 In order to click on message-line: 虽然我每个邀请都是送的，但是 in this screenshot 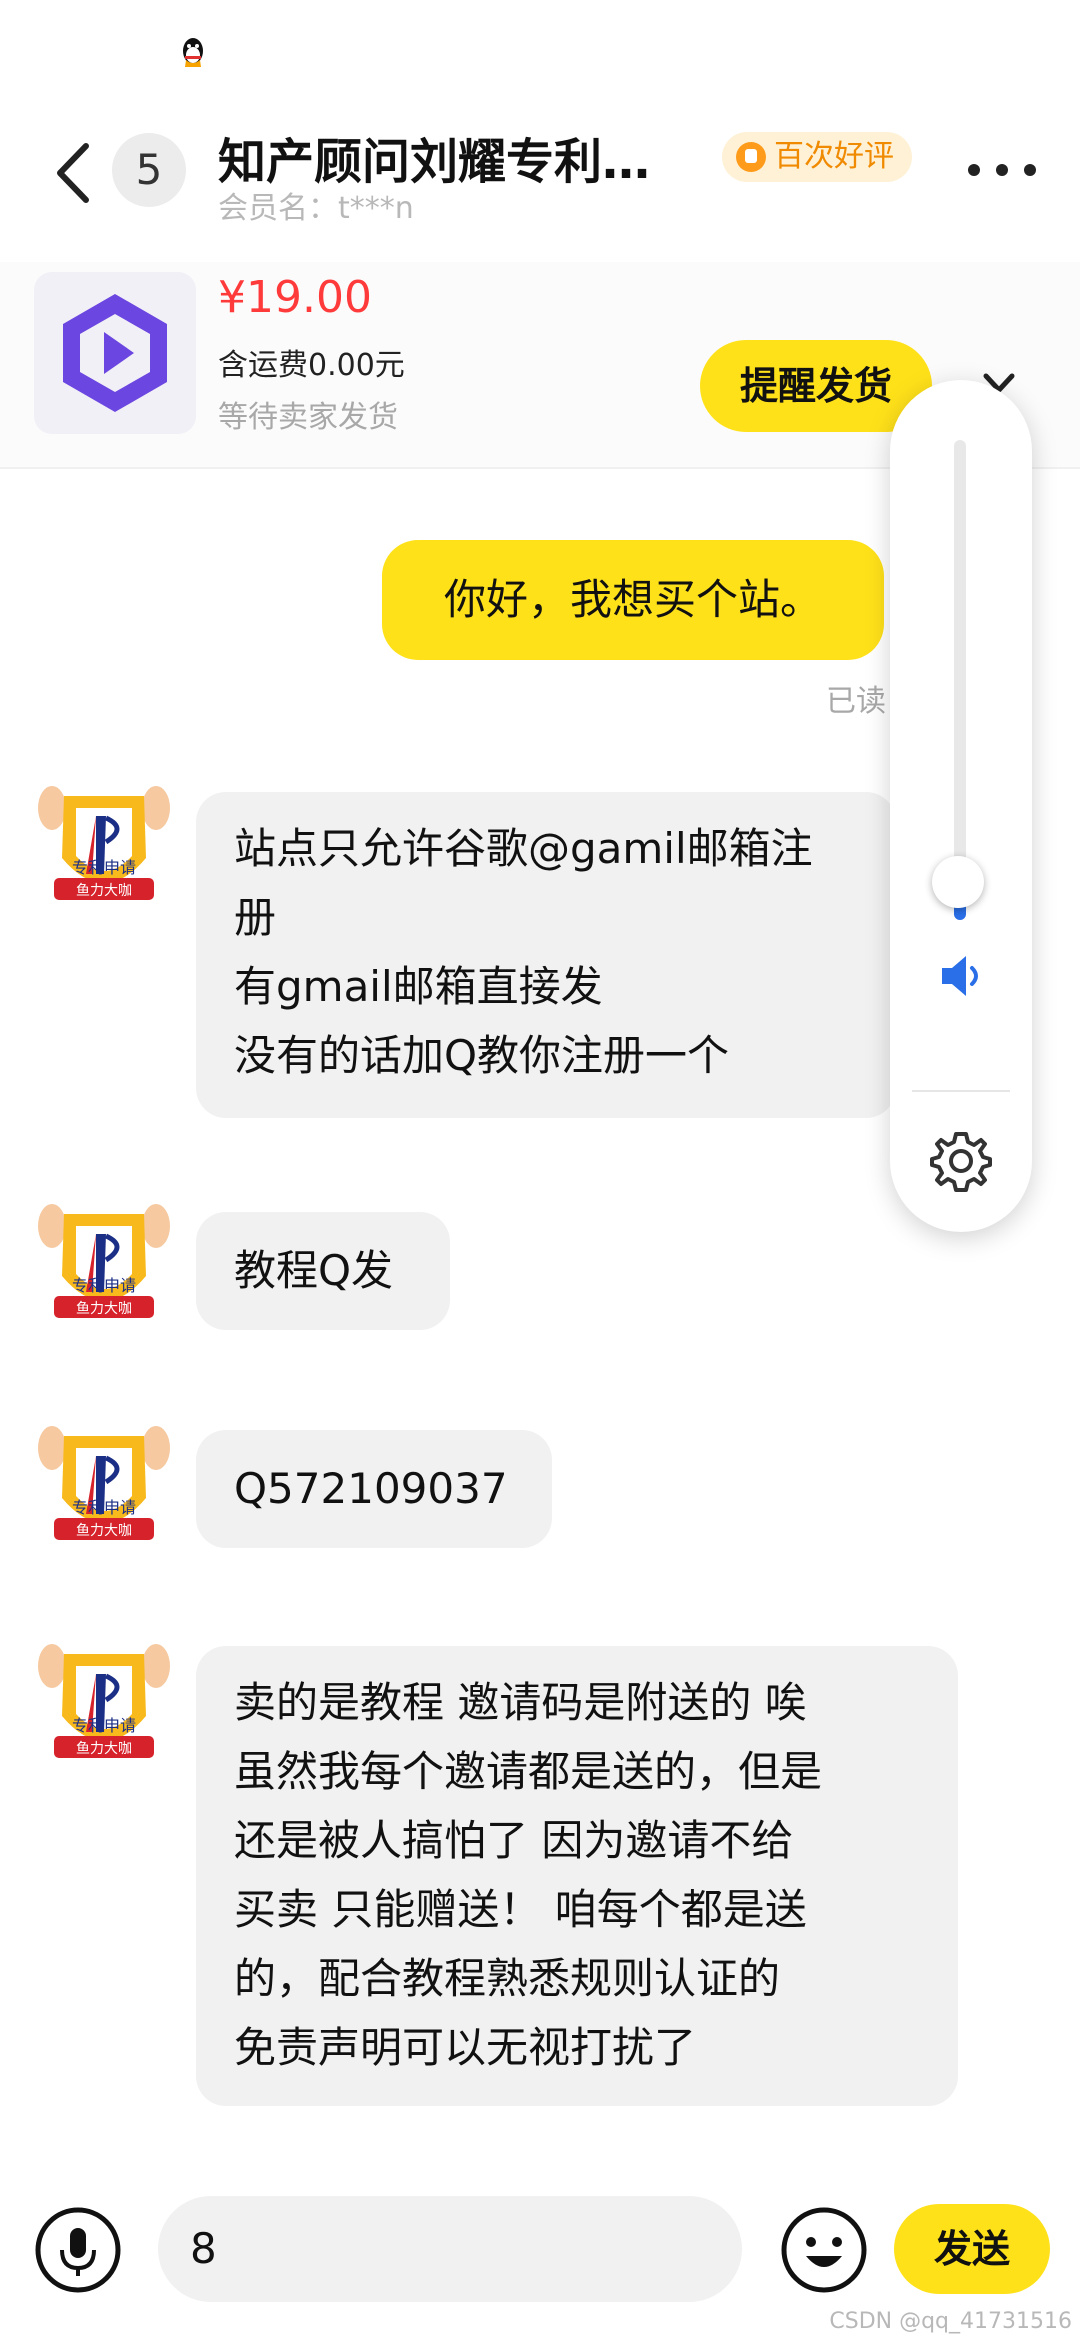, I will do `click(528, 1771)`.